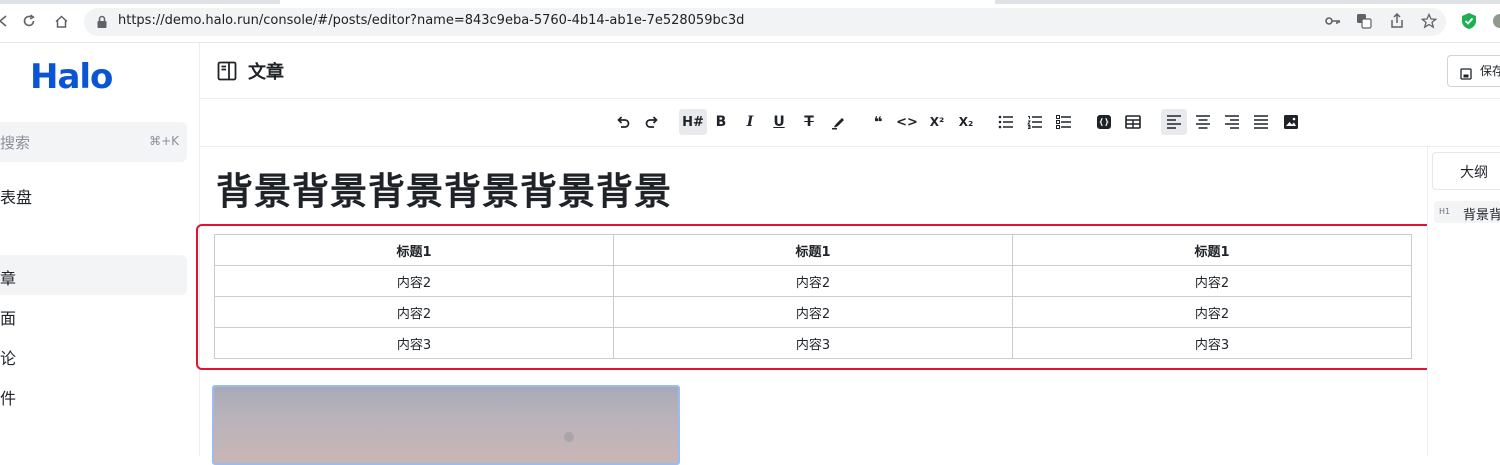 This screenshot has height=465, width=1500. Describe the element at coordinates (1035, 122) in the screenshot. I see `ordered-list-icon` at that location.